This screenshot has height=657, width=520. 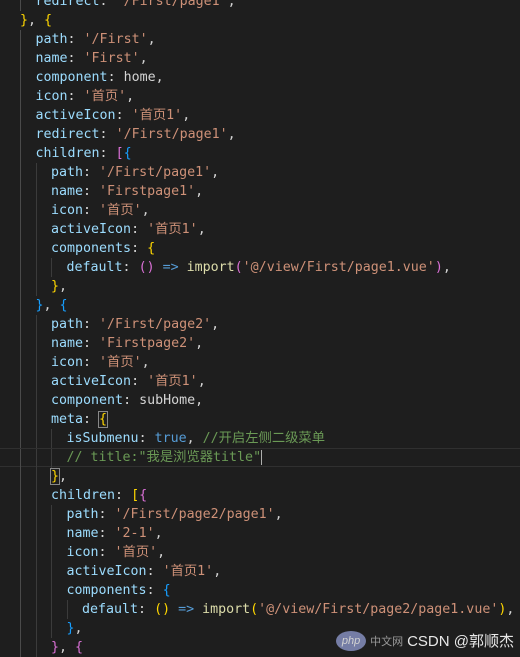 What do you see at coordinates (260, 324) in the screenshot?
I see `code-line: path: '/First/page2',` at bounding box center [260, 324].